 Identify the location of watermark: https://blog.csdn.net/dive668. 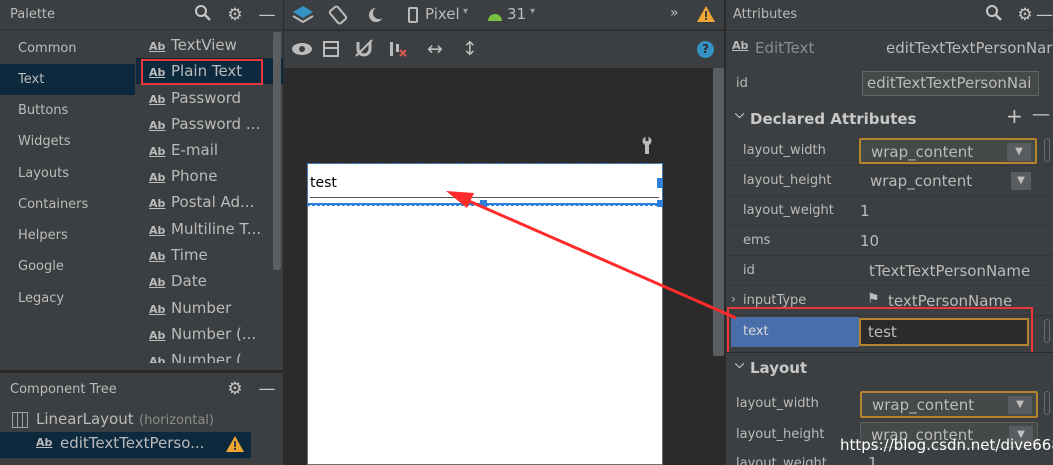
(946, 445).